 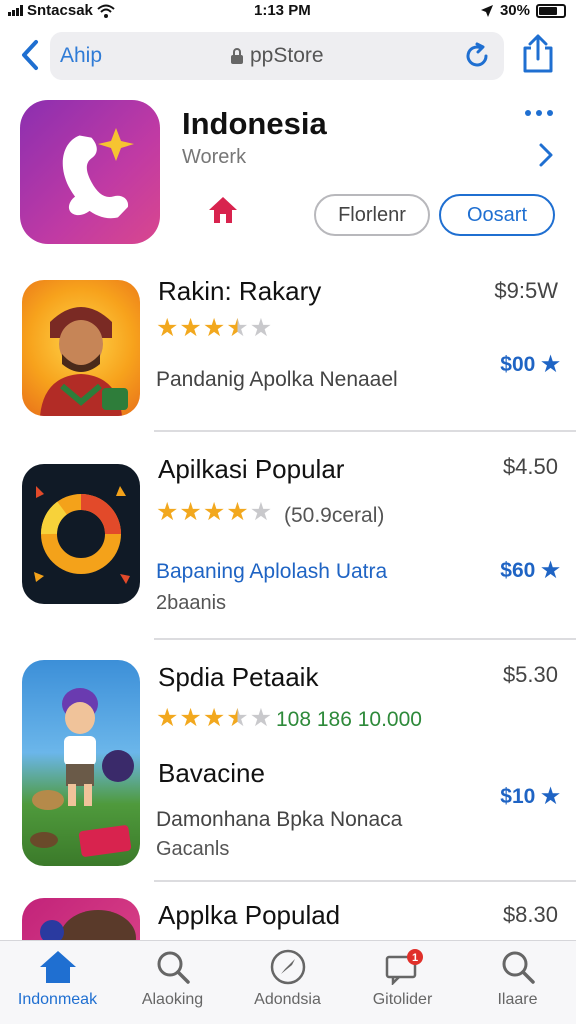 I want to click on rating-count: (50.9ceral), so click(x=334, y=515).